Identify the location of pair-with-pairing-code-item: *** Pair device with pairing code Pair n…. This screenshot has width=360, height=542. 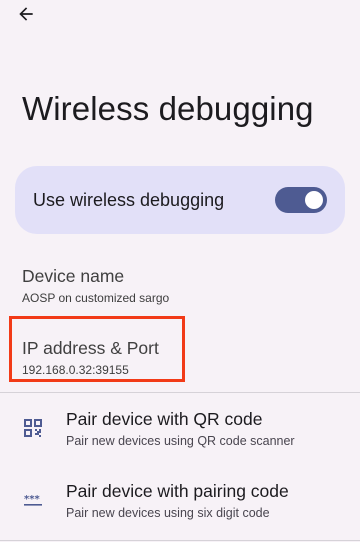
(180, 500).